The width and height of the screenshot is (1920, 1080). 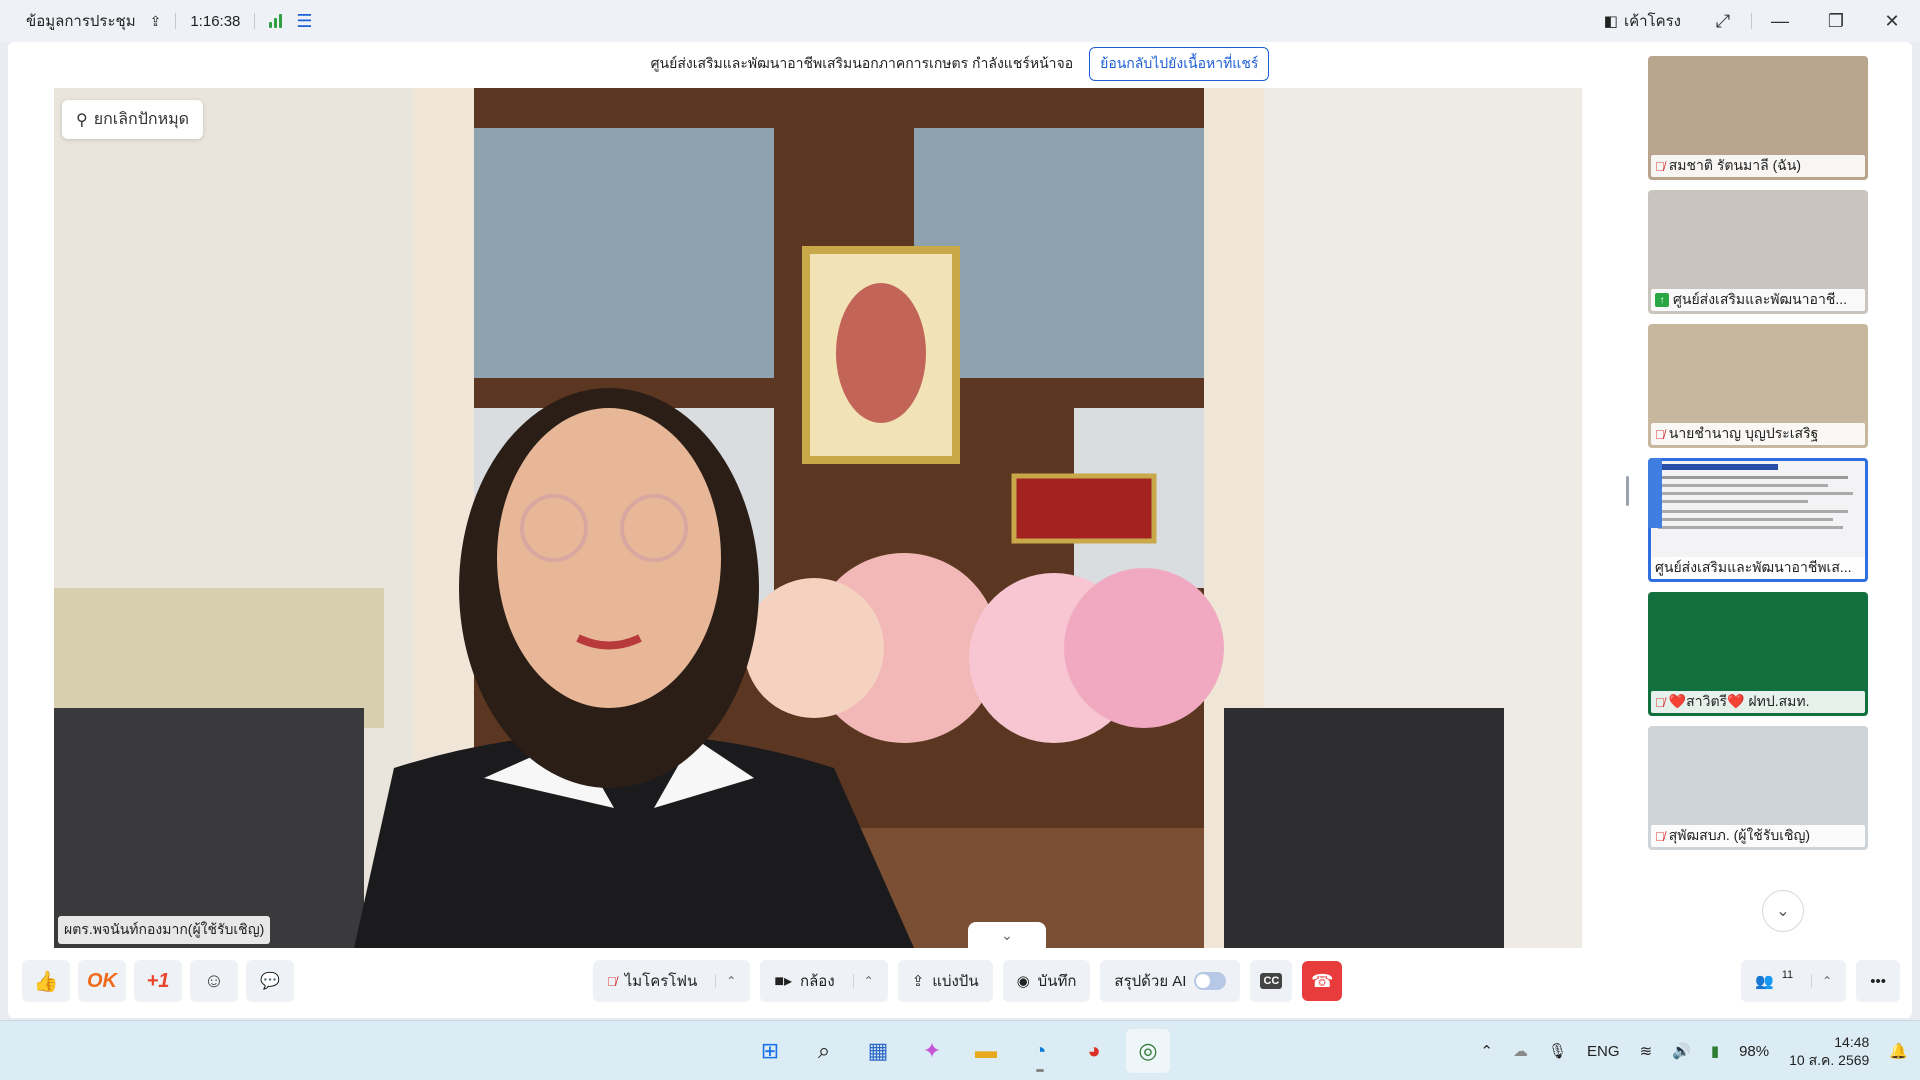 What do you see at coordinates (824, 1051) in the screenshot?
I see `search-icon: ⌕` at bounding box center [824, 1051].